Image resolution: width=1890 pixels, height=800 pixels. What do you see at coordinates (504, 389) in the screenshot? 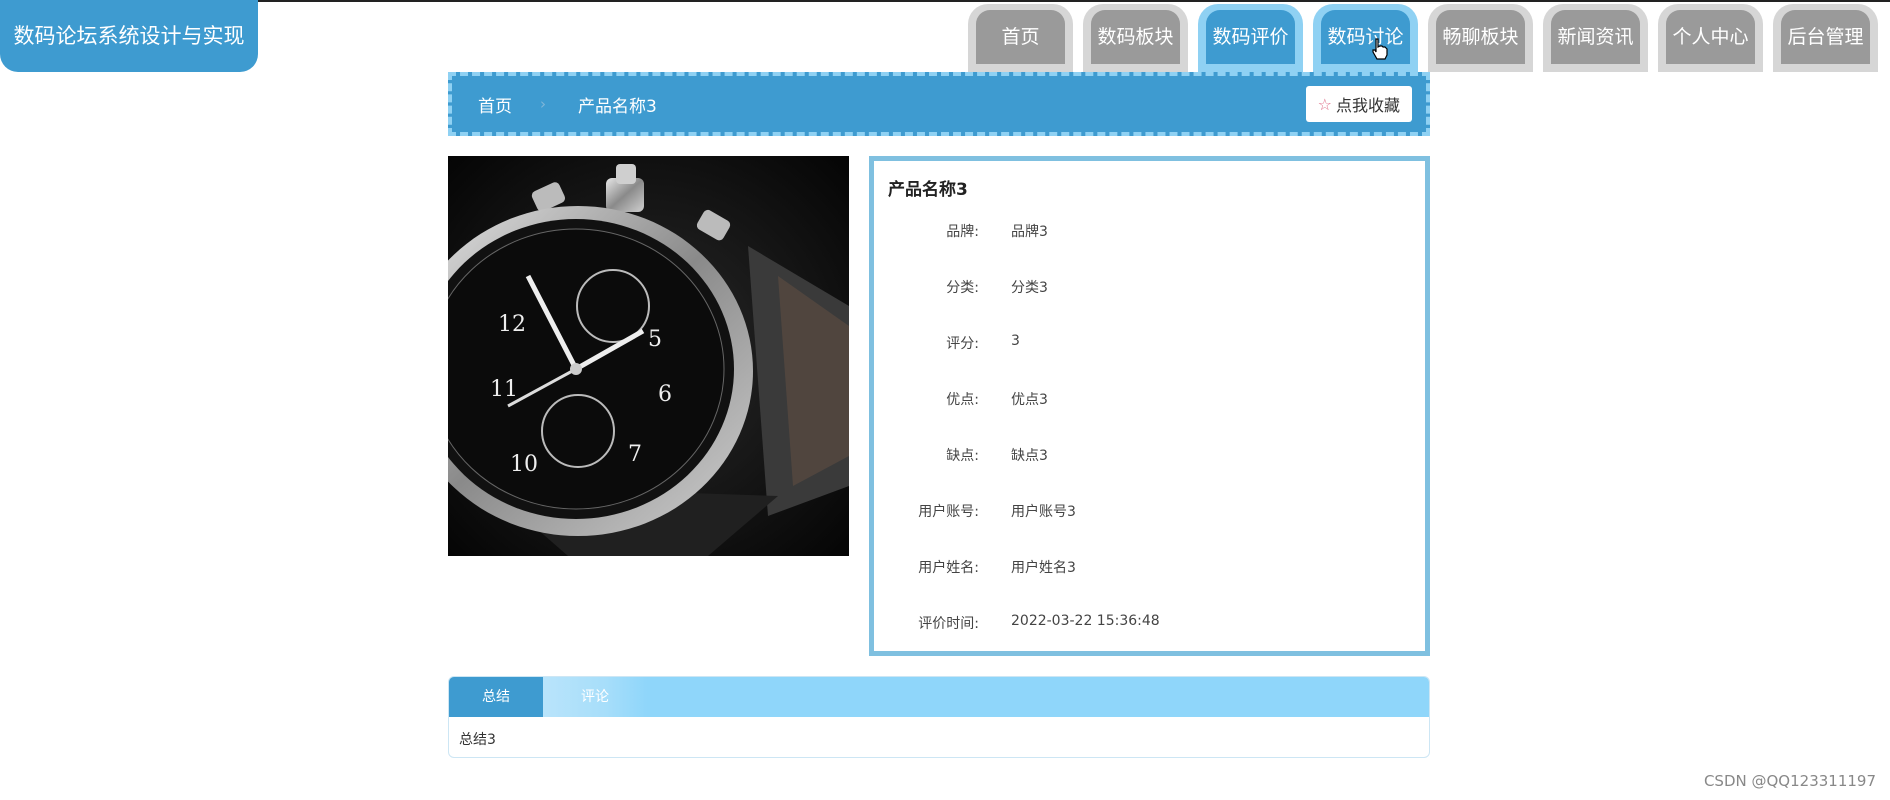
I see `svg-text: 11` at bounding box center [504, 389].